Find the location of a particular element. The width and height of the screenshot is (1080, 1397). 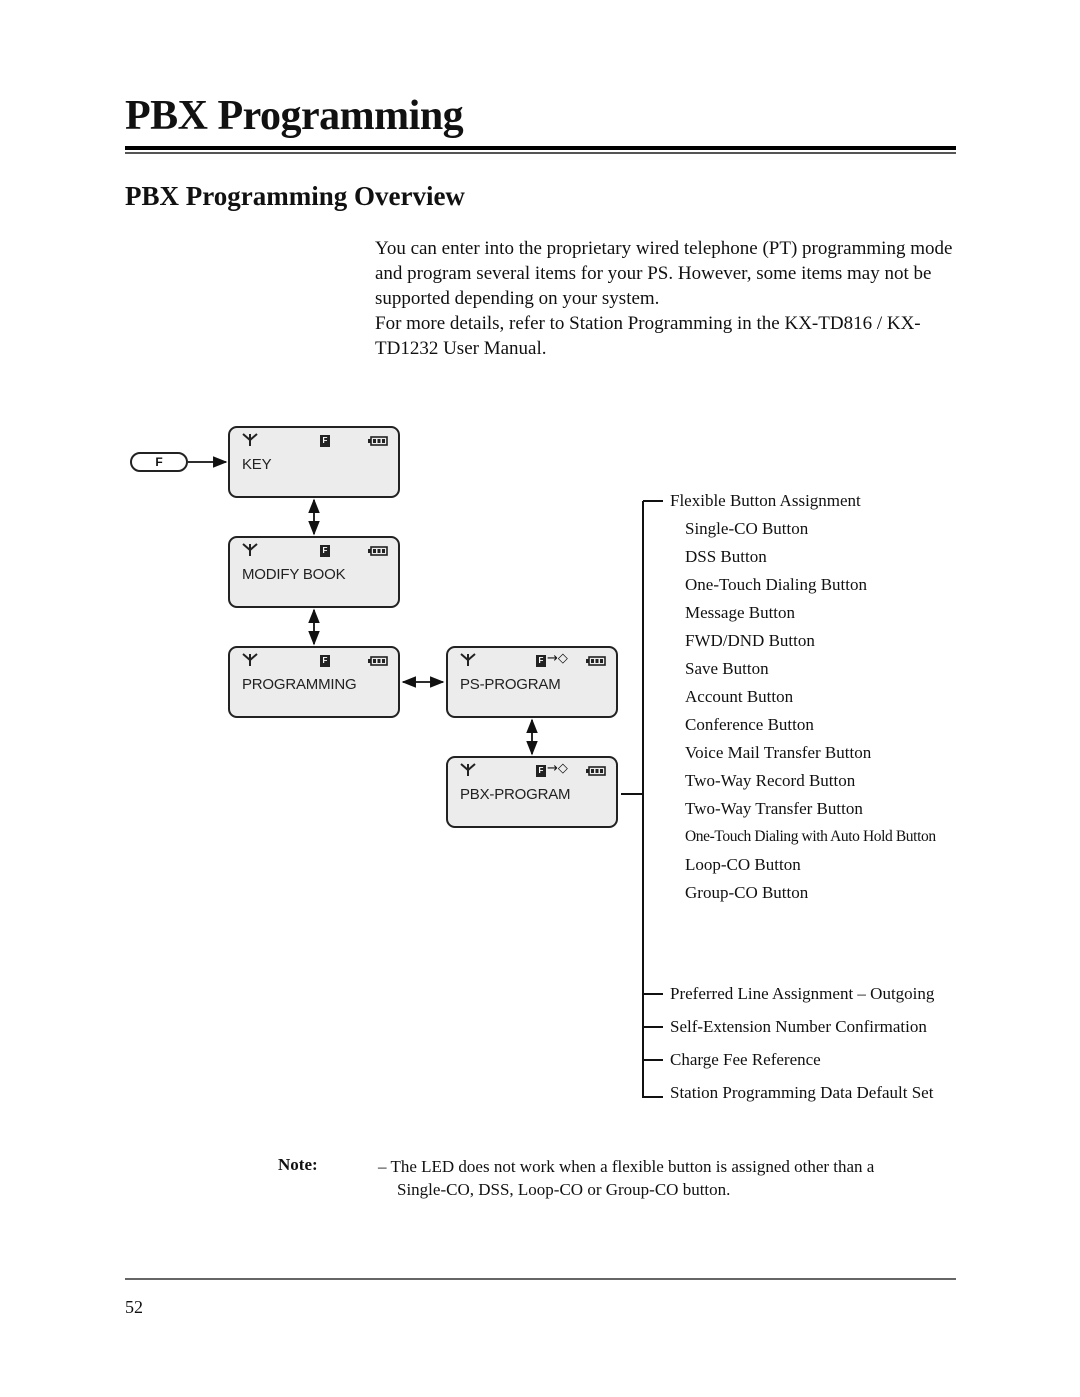

f-key-button: F is located at coordinates (159, 462).